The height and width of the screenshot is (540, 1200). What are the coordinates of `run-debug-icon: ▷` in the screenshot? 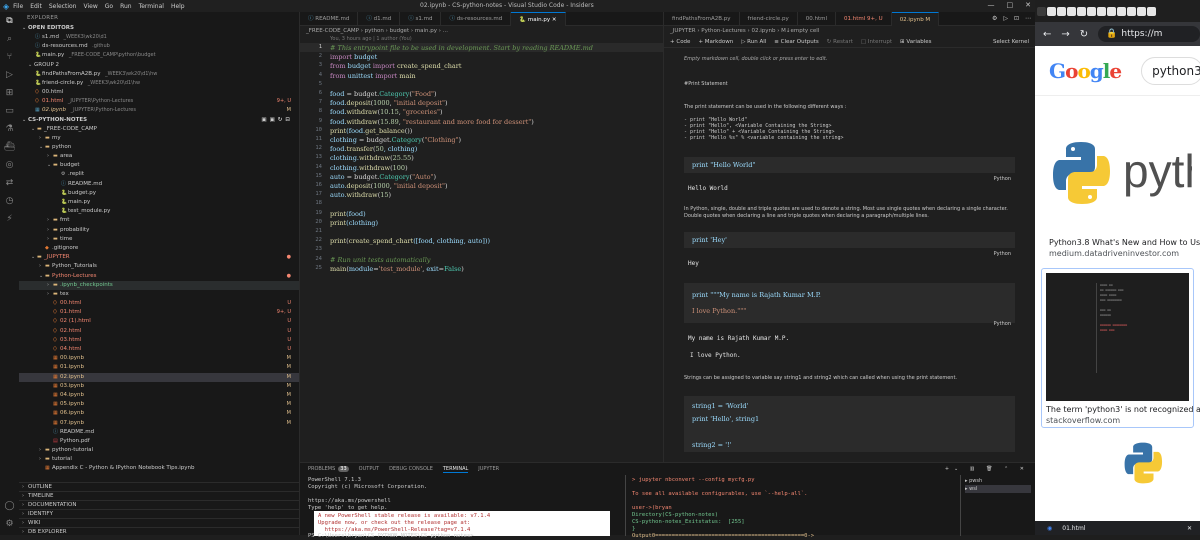 It's located at (9, 75).